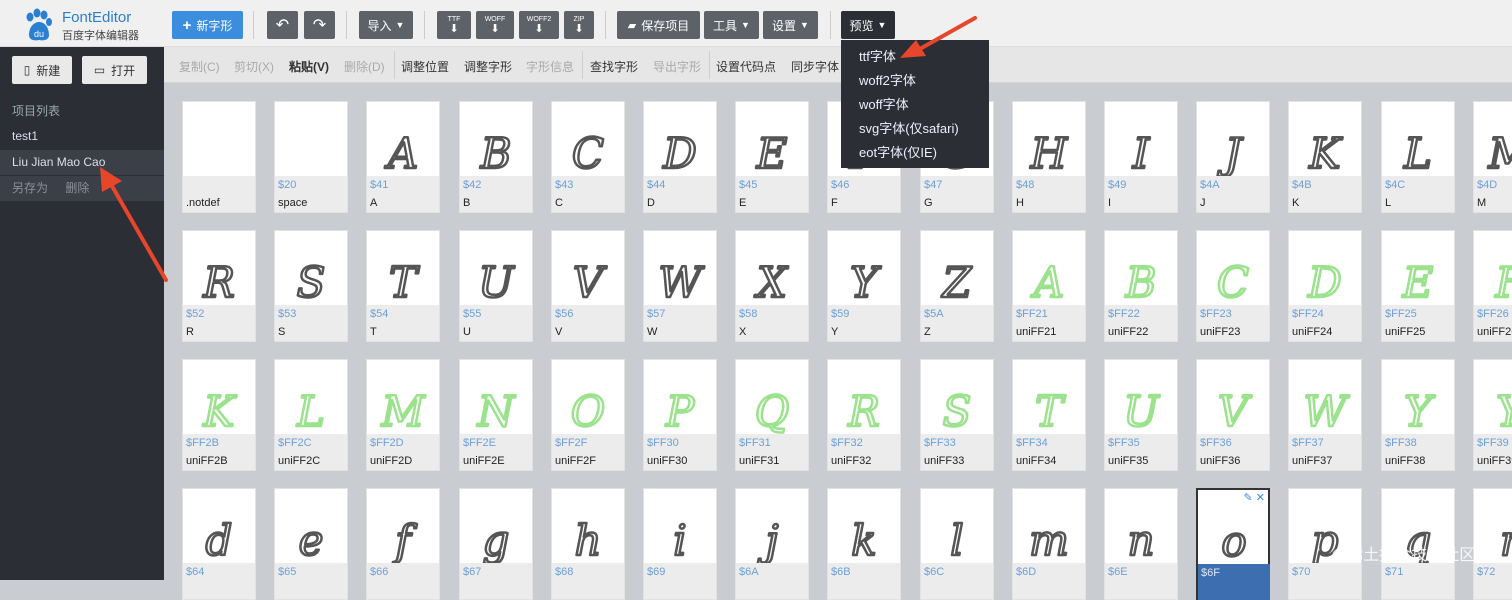 The height and width of the screenshot is (600, 1512). I want to click on glyph-cell: e $65, so click(311, 544).